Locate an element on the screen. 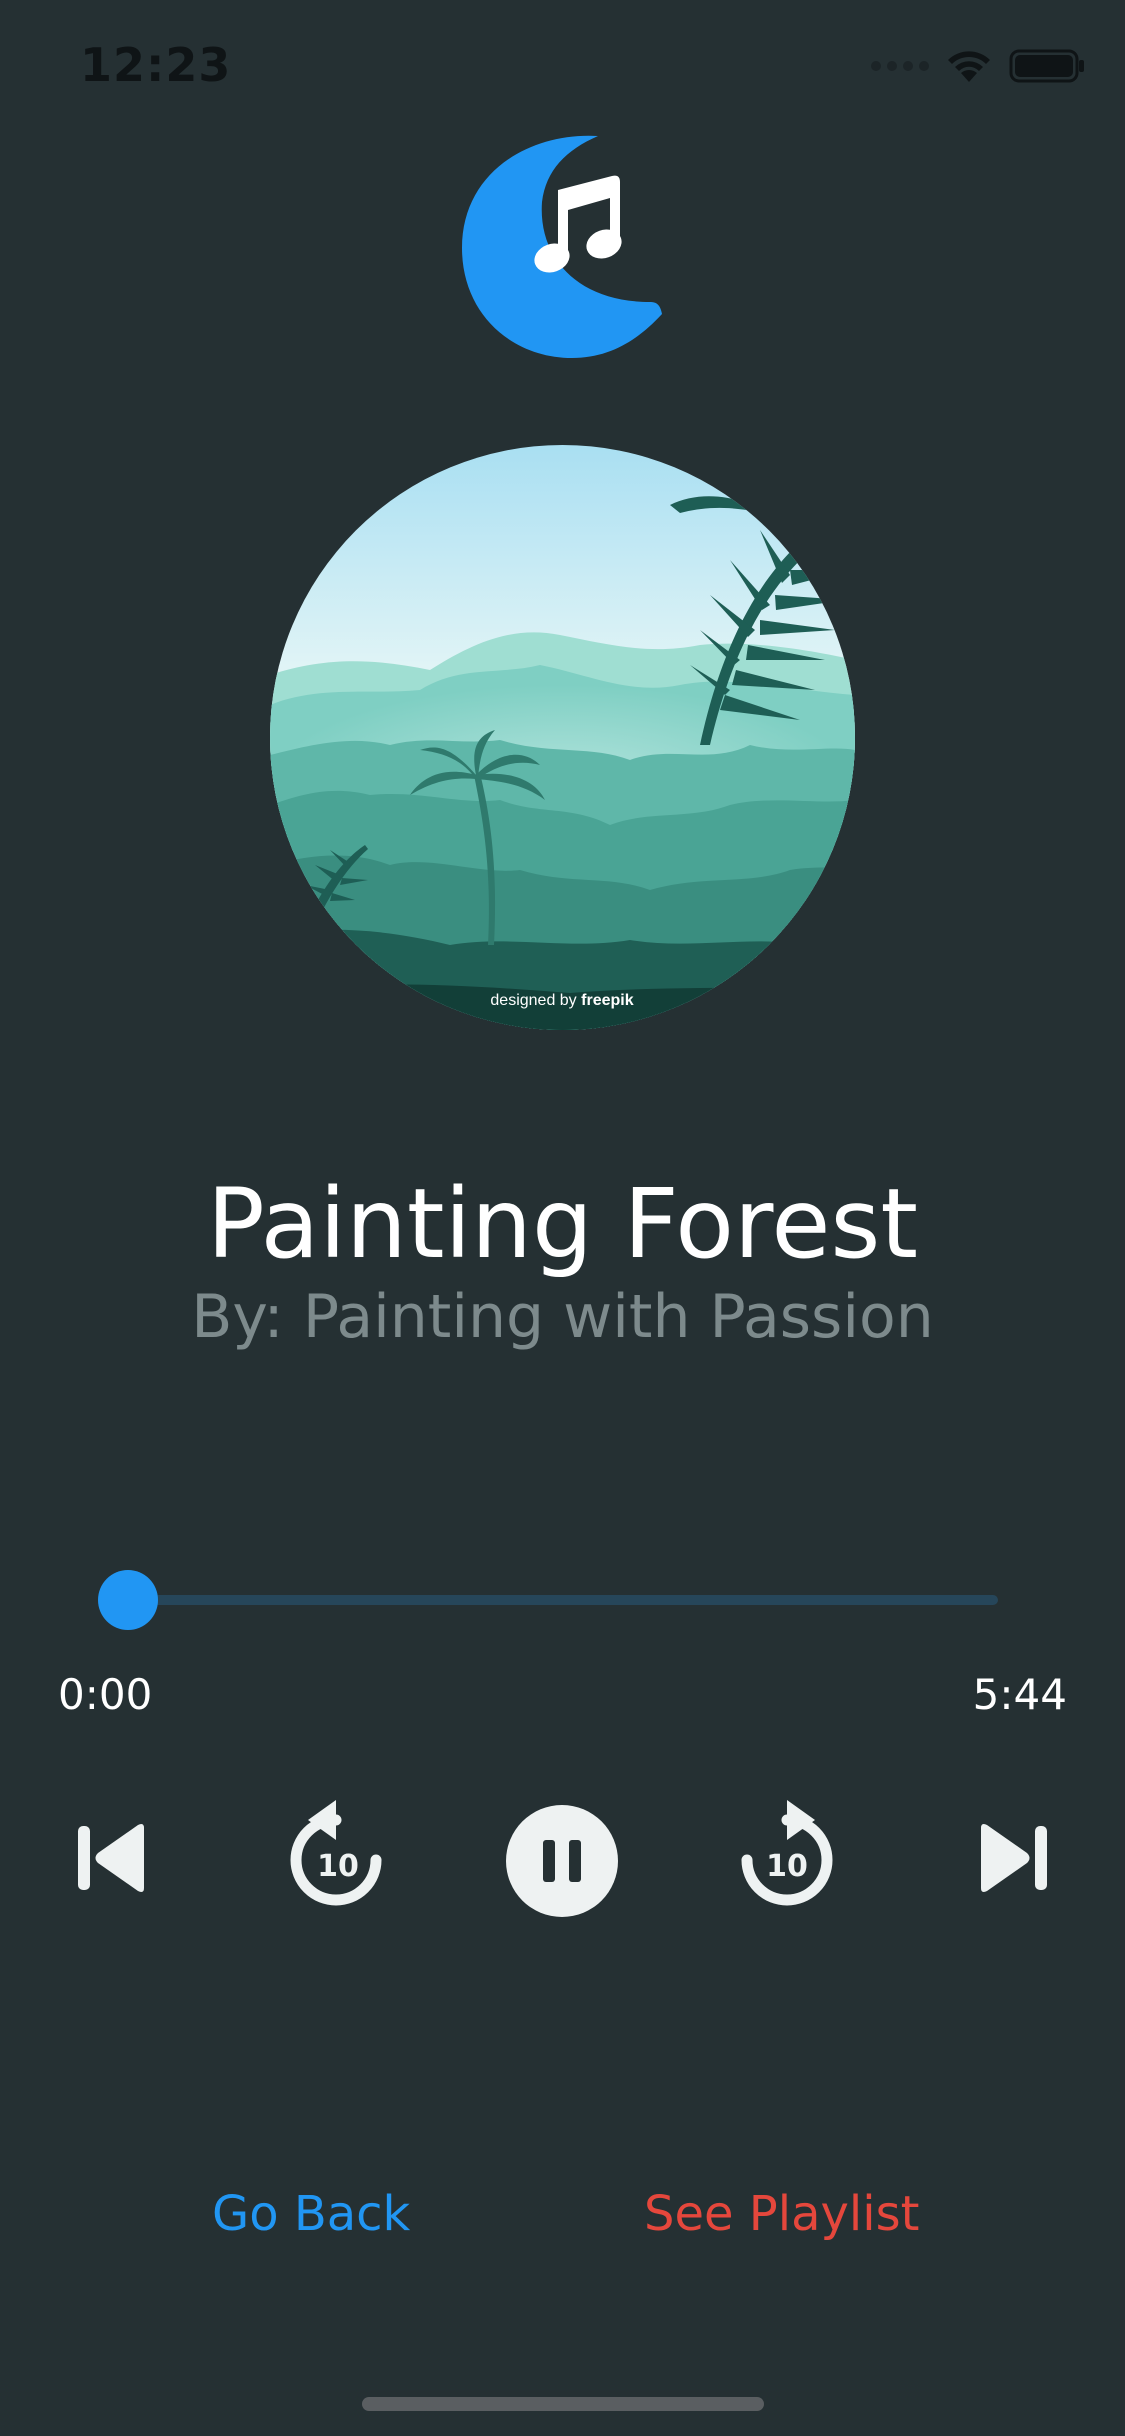 This screenshot has height=2436, width=1125. home-indicator is located at coordinates (563, 2404).